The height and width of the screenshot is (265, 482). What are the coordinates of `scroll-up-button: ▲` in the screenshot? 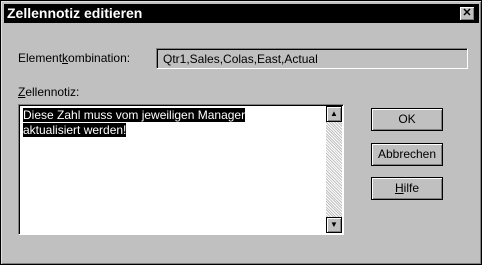 It's located at (334, 114).